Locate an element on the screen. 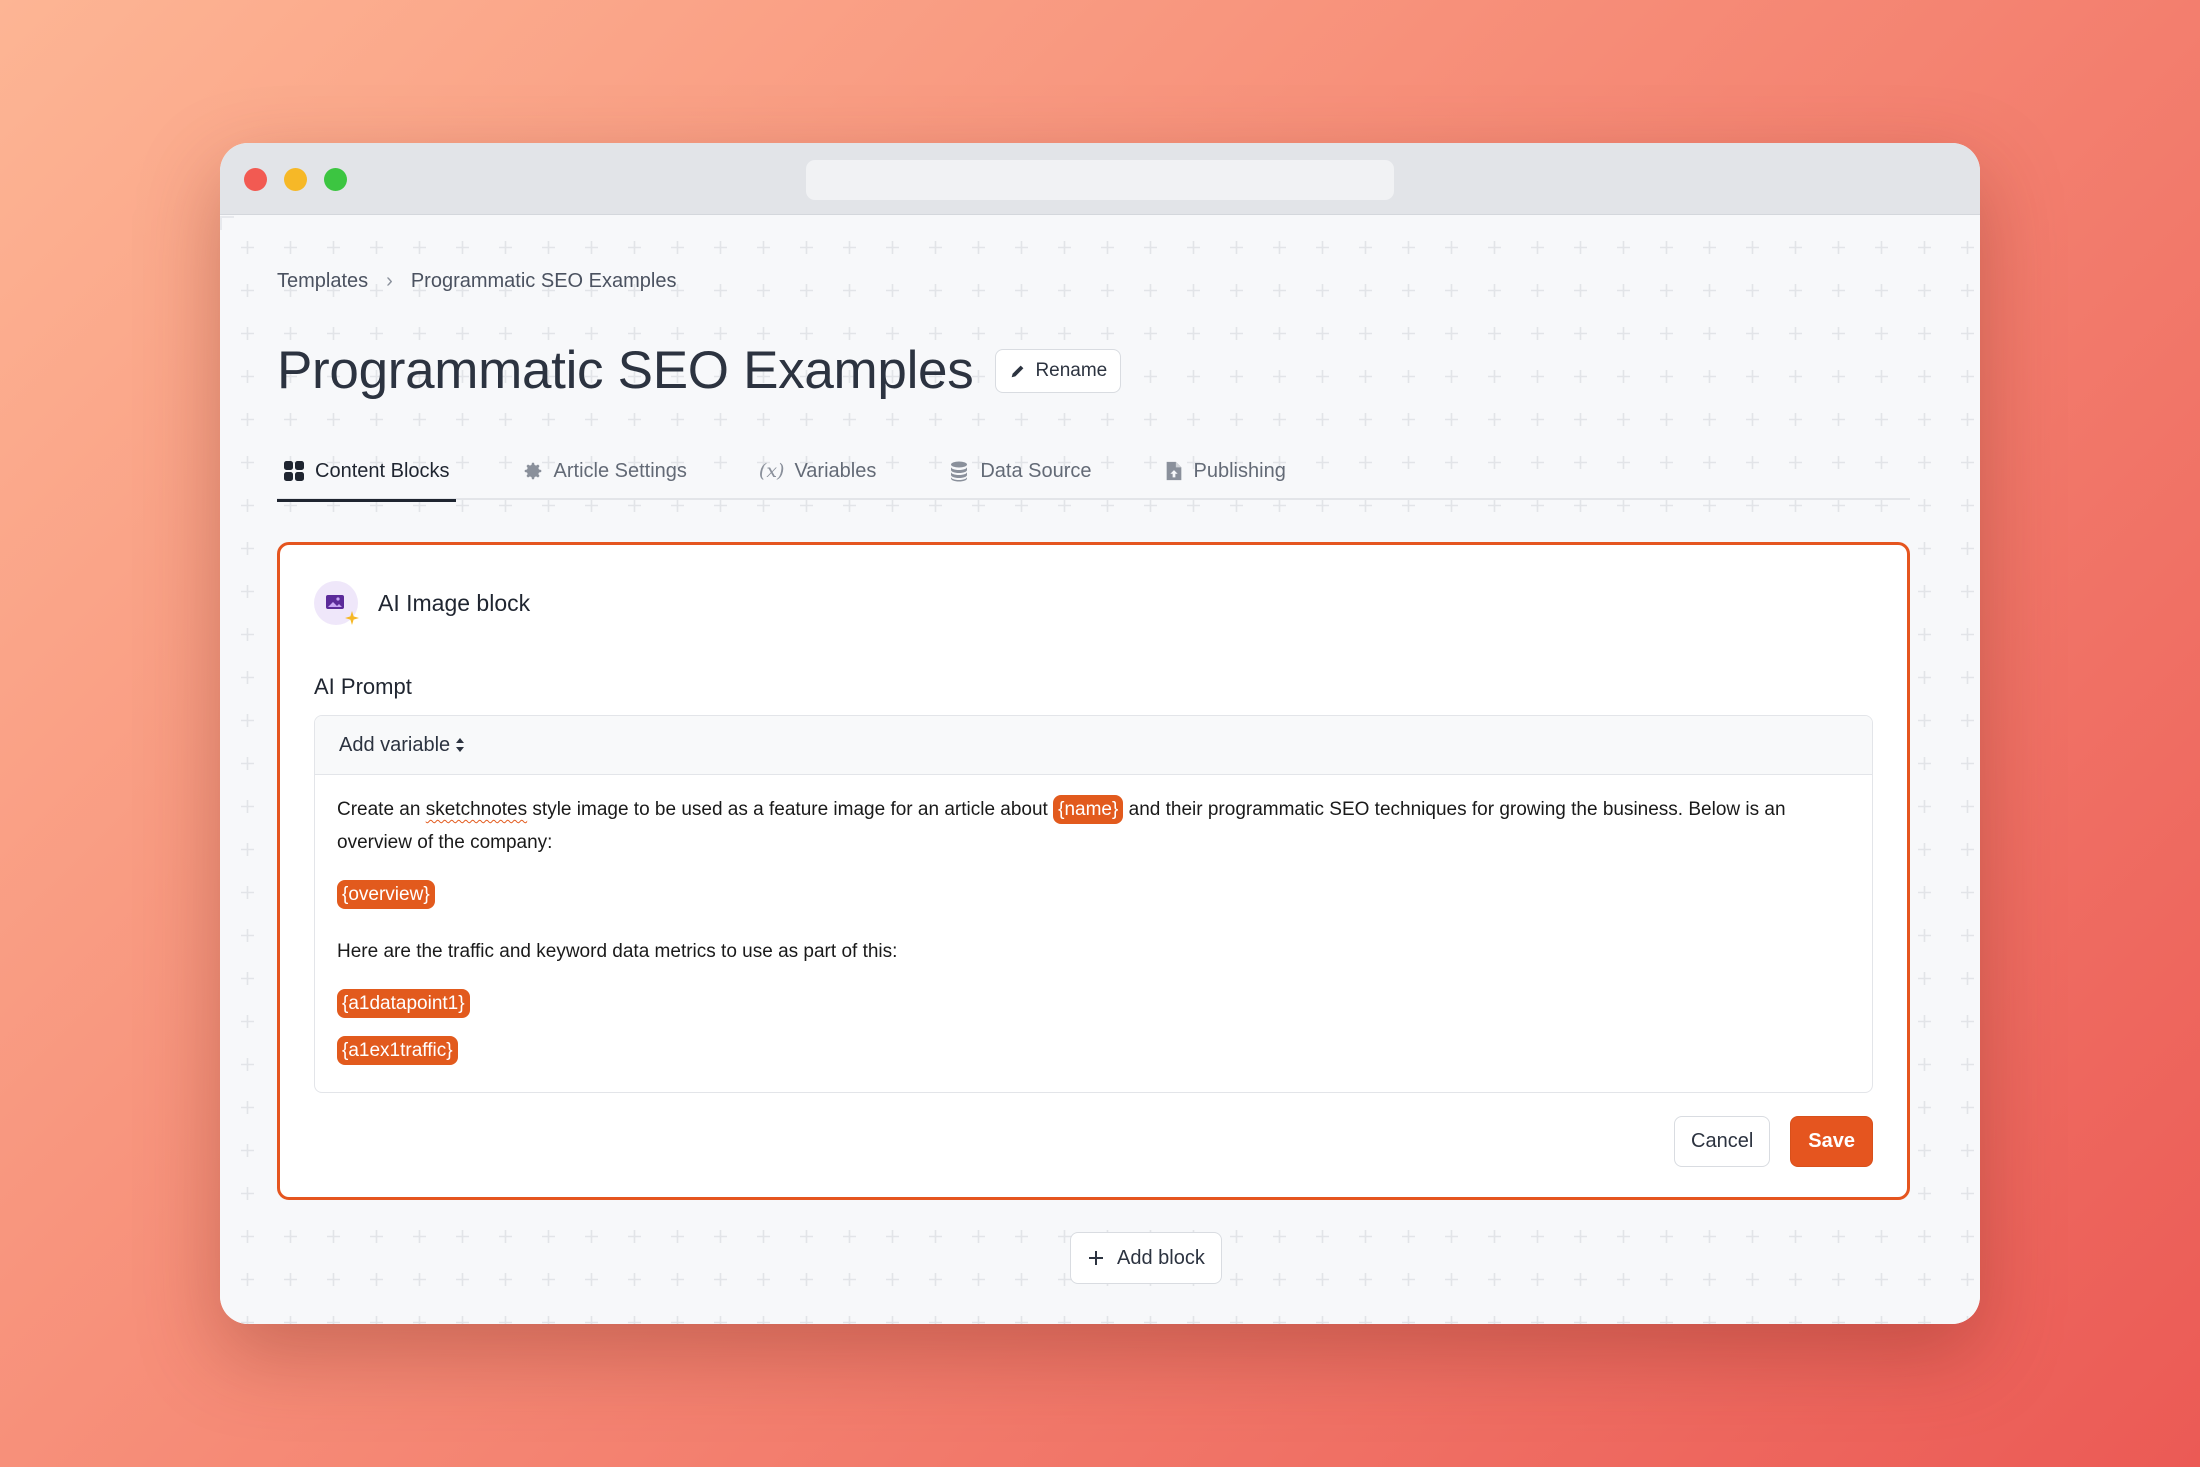 This screenshot has height=1467, width=2200. document-upload-icon is located at coordinates (1174, 471).